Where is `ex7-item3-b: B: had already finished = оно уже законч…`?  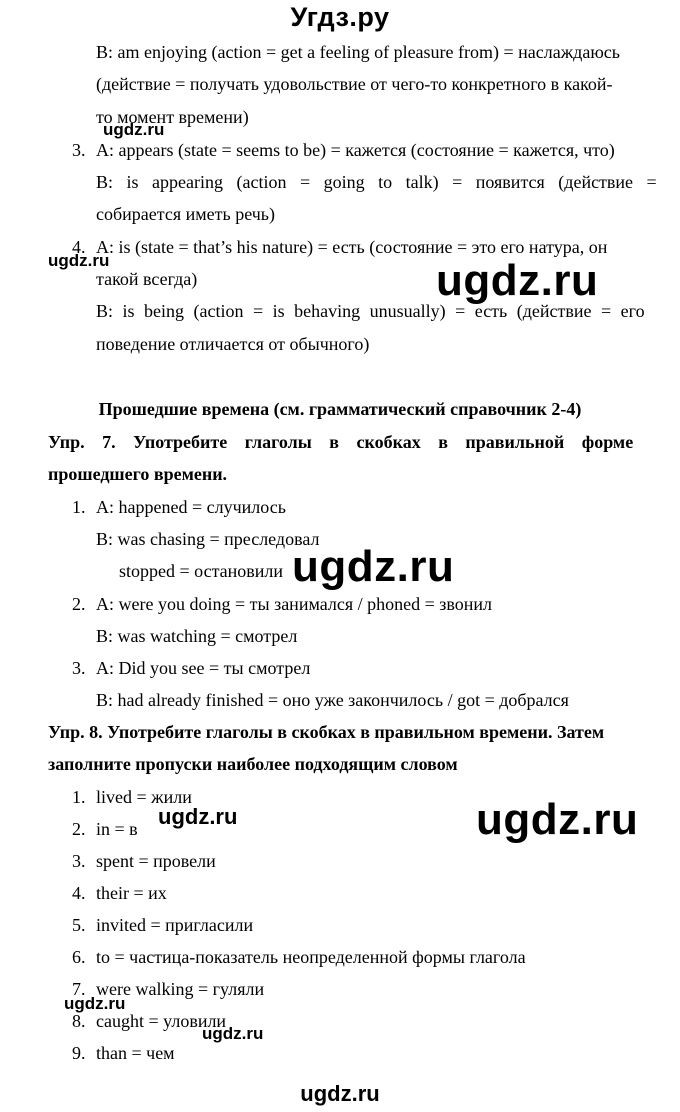
ex7-item3-b: B: had already finished = оно уже законч… is located at coordinates (332, 700).